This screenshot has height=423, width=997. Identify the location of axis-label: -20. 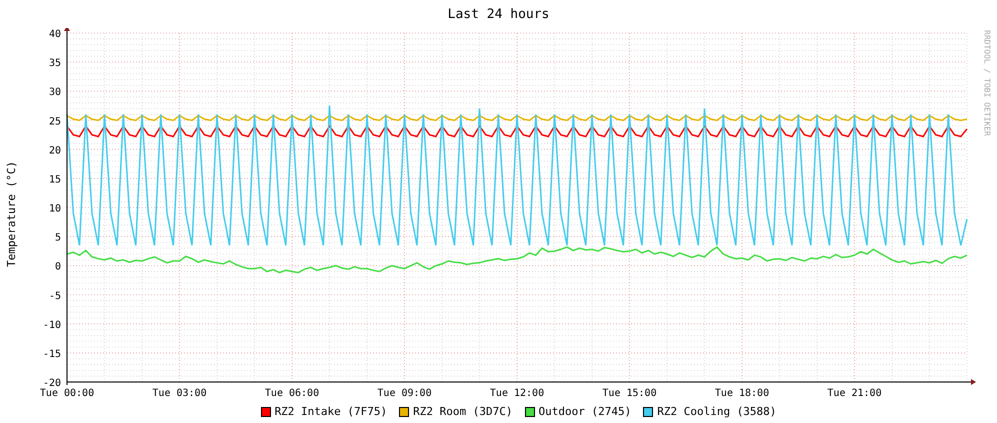
(51, 383).